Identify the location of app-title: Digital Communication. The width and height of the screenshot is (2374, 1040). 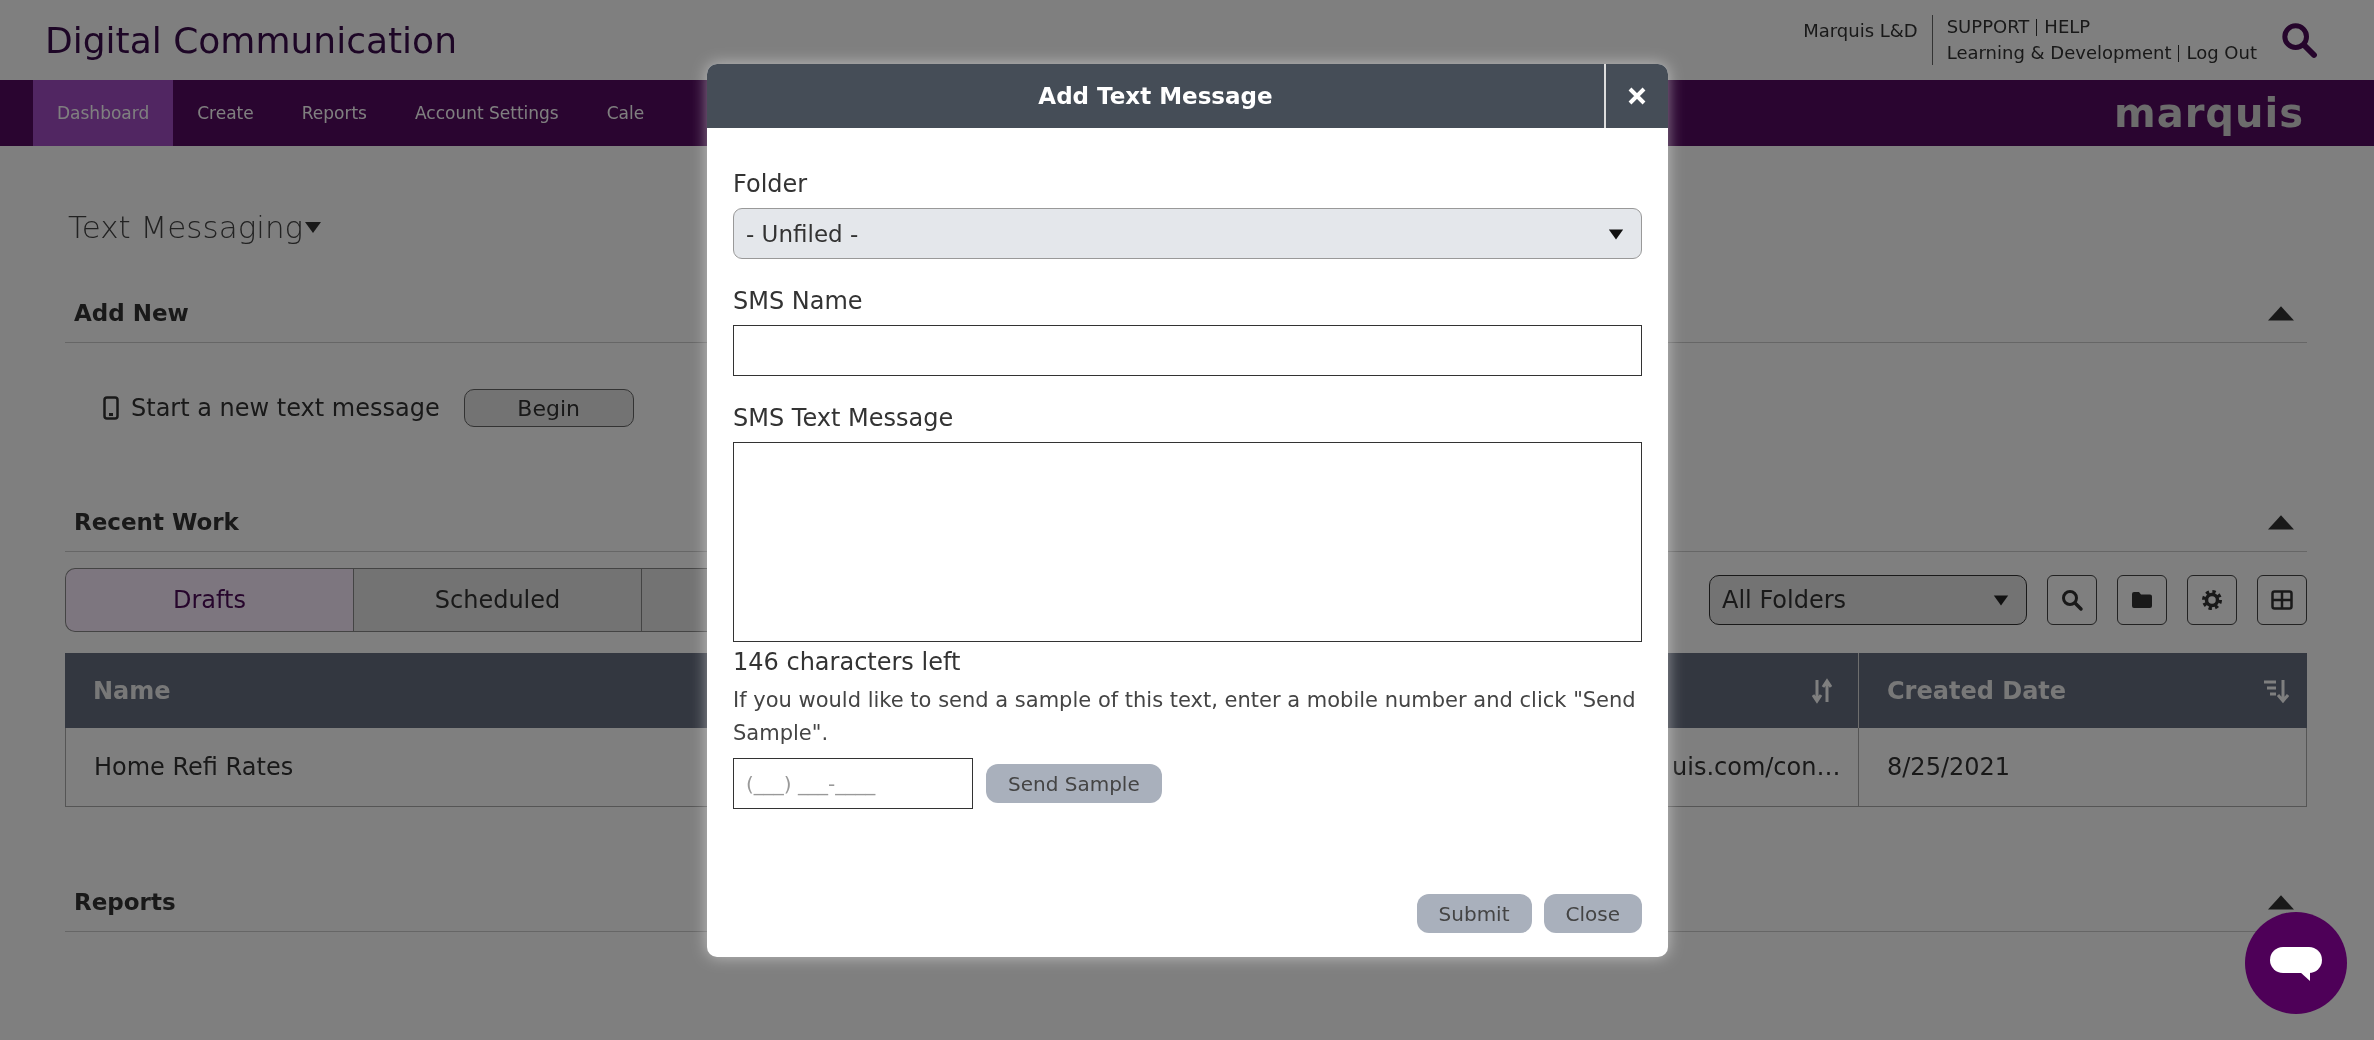
(251, 40).